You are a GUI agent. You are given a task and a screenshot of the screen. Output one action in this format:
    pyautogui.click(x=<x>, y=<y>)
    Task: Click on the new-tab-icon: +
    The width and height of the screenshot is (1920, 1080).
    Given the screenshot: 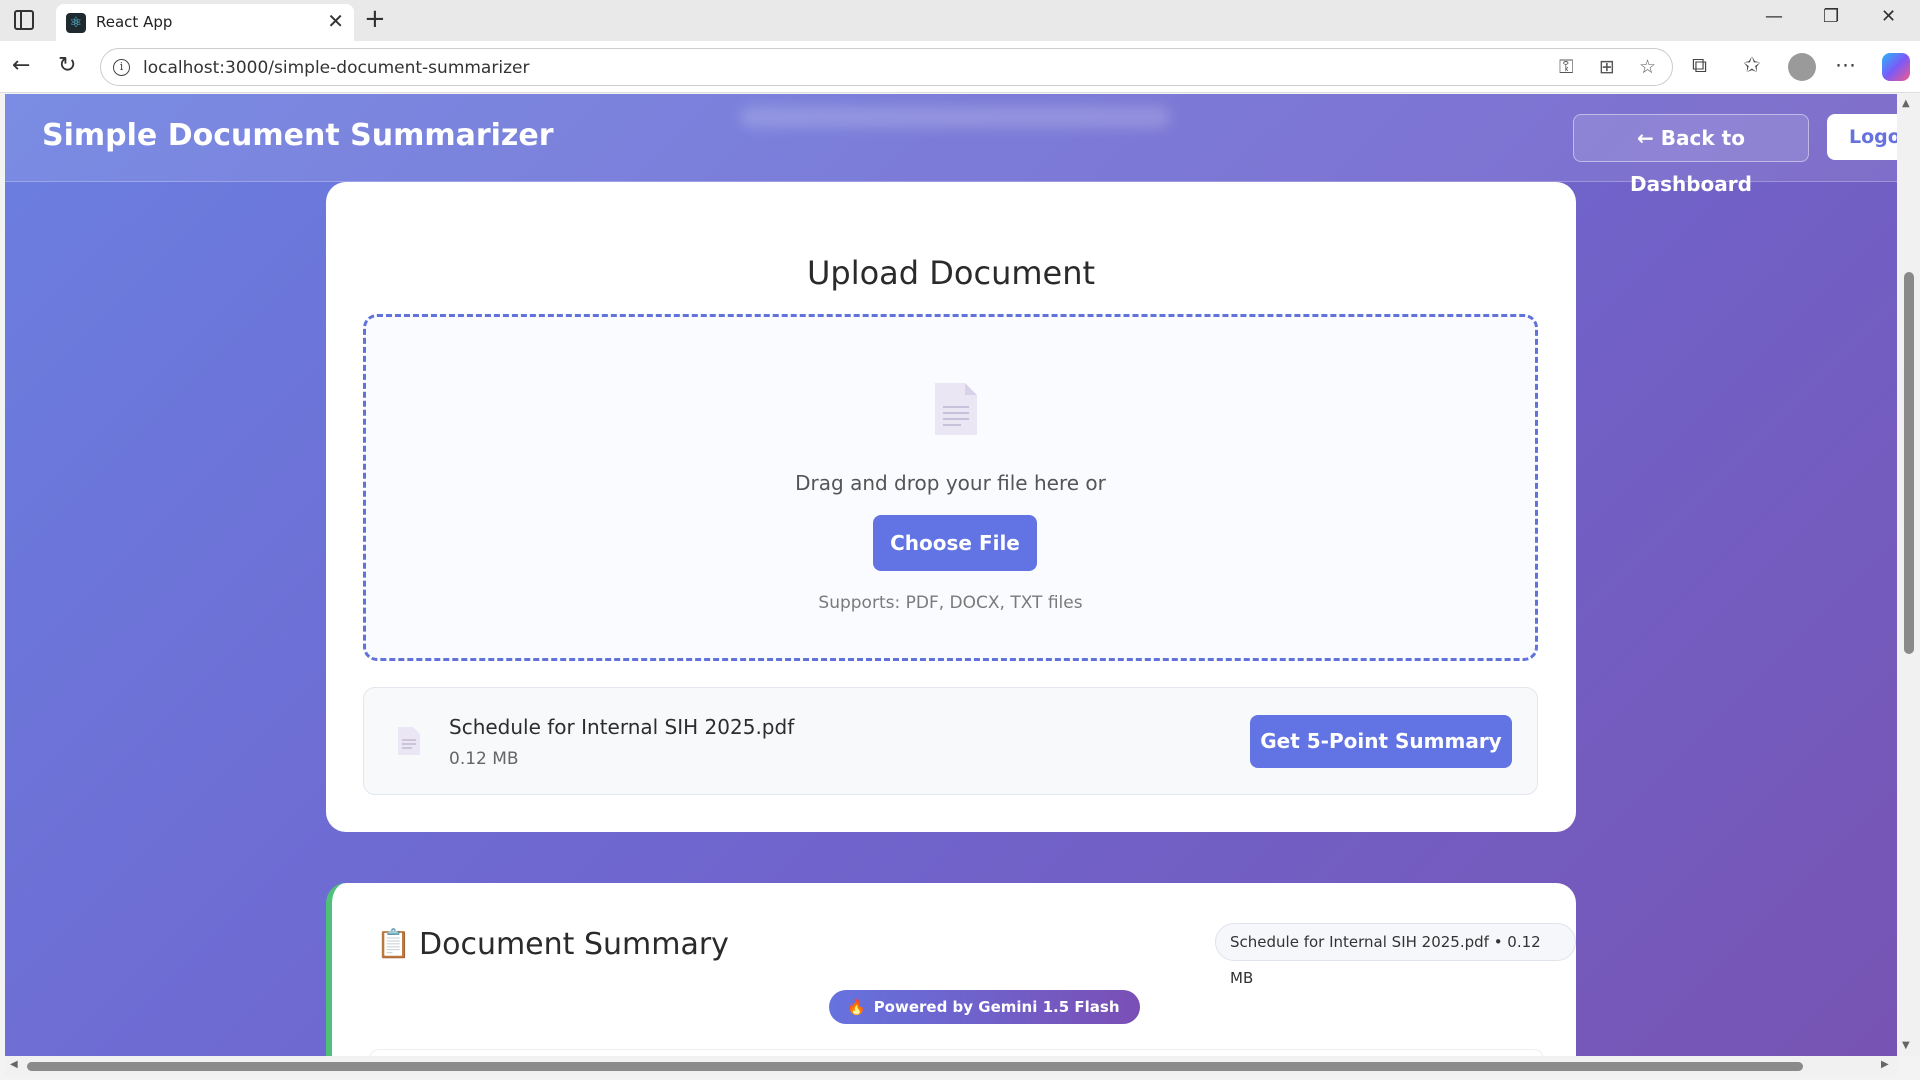 What is the action you would take?
    pyautogui.click(x=375, y=19)
    